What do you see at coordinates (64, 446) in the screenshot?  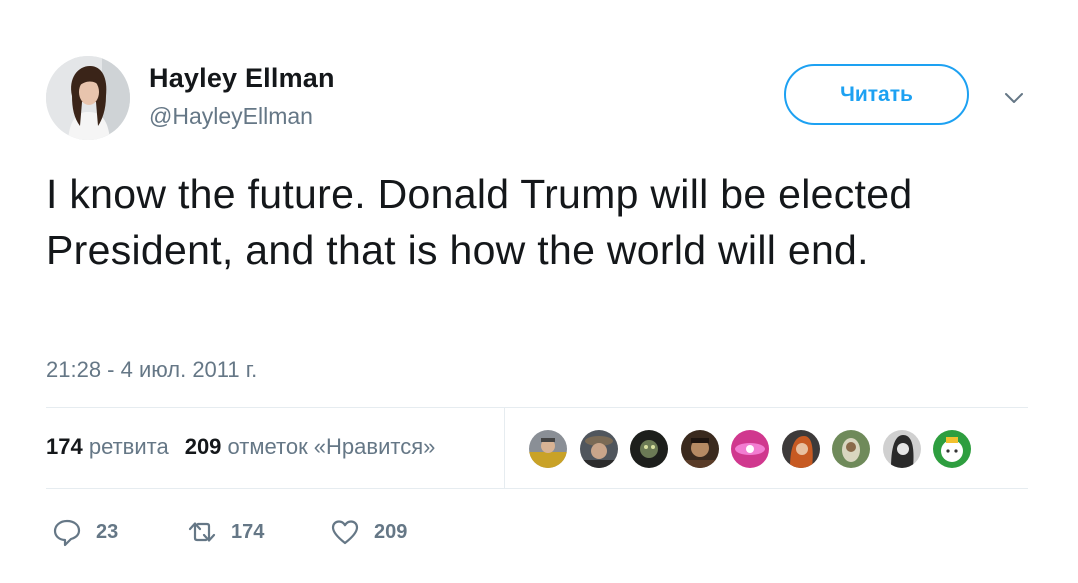 I see `retweets-count: 174` at bounding box center [64, 446].